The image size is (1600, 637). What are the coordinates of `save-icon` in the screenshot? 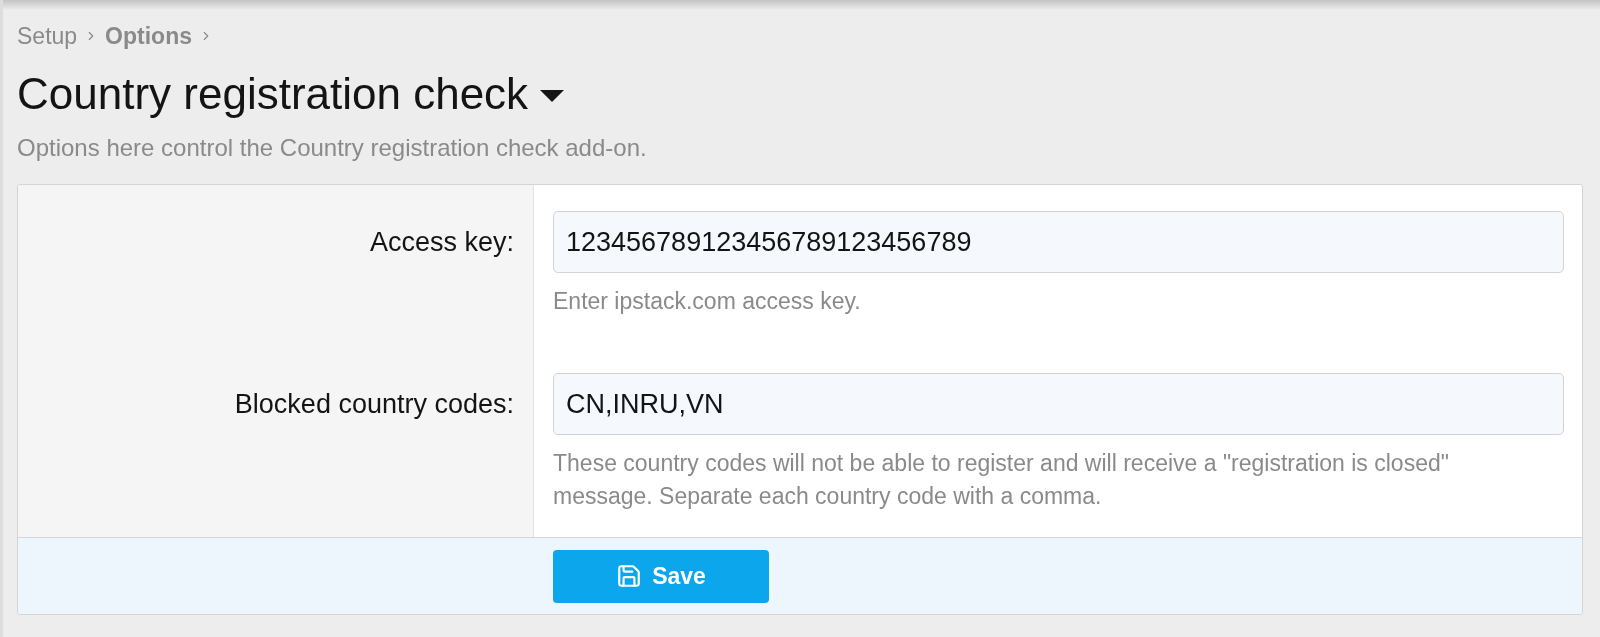 It's located at (629, 576).